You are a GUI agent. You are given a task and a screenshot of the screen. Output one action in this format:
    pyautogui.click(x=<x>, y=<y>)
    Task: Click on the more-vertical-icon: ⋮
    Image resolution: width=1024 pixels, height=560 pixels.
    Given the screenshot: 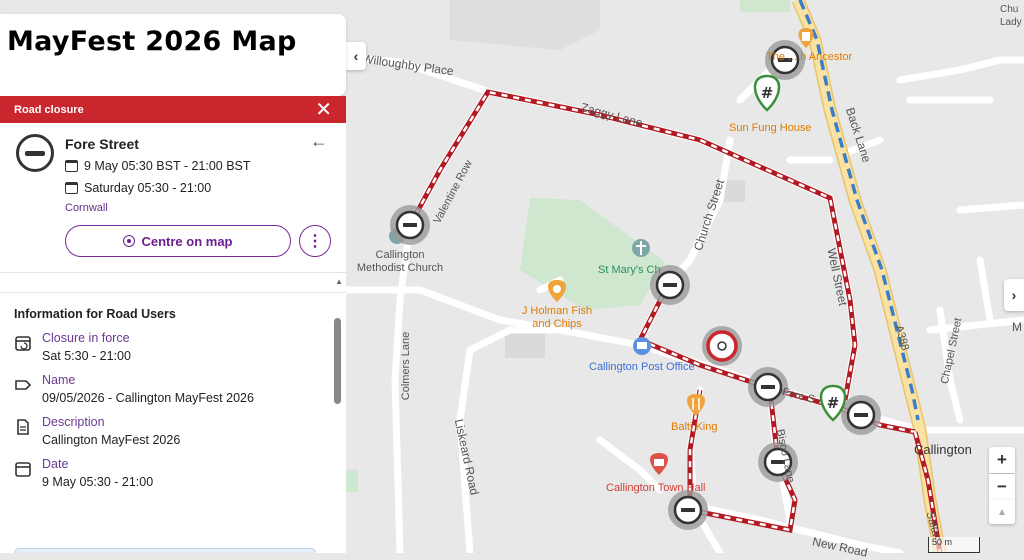 What is the action you would take?
    pyautogui.click(x=315, y=241)
    